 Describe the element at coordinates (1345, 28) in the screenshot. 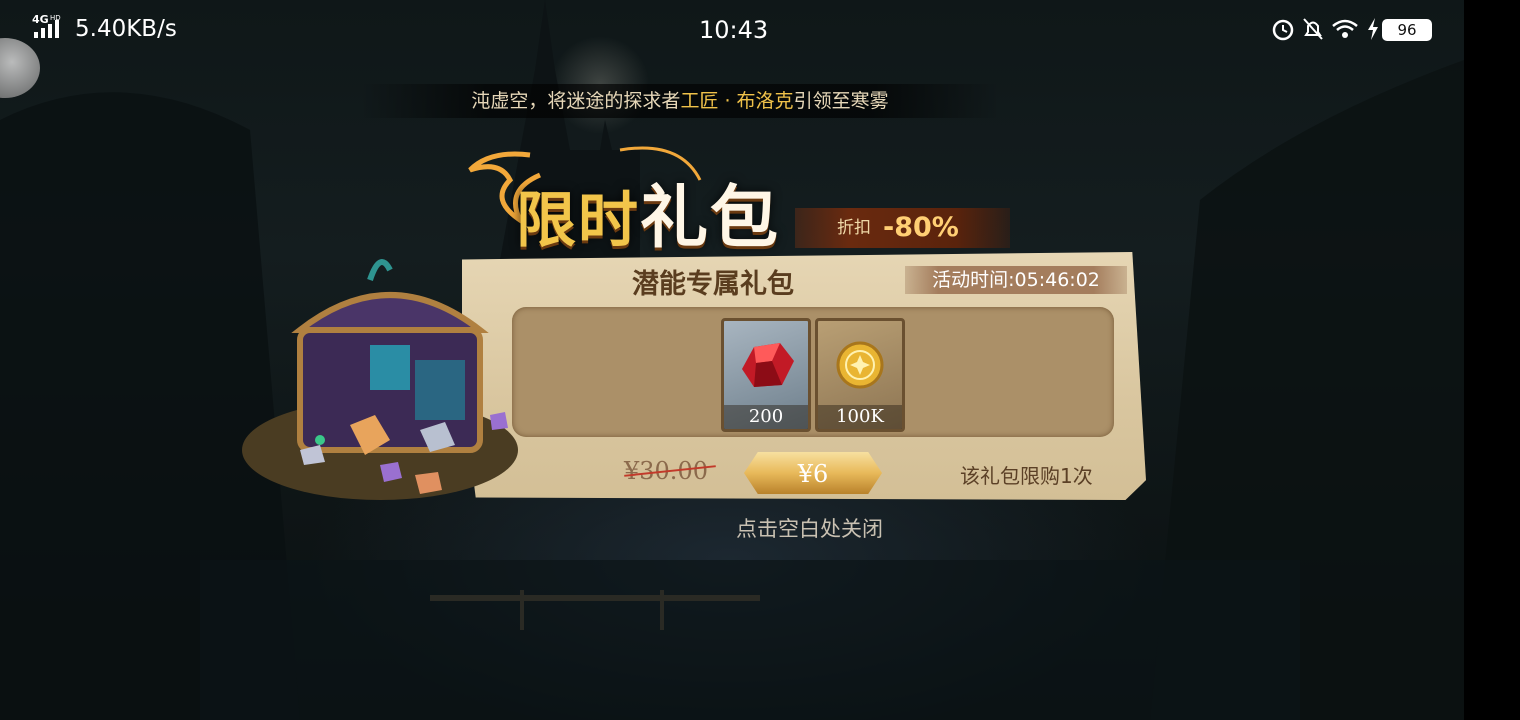

I see `wifi-icon` at that location.